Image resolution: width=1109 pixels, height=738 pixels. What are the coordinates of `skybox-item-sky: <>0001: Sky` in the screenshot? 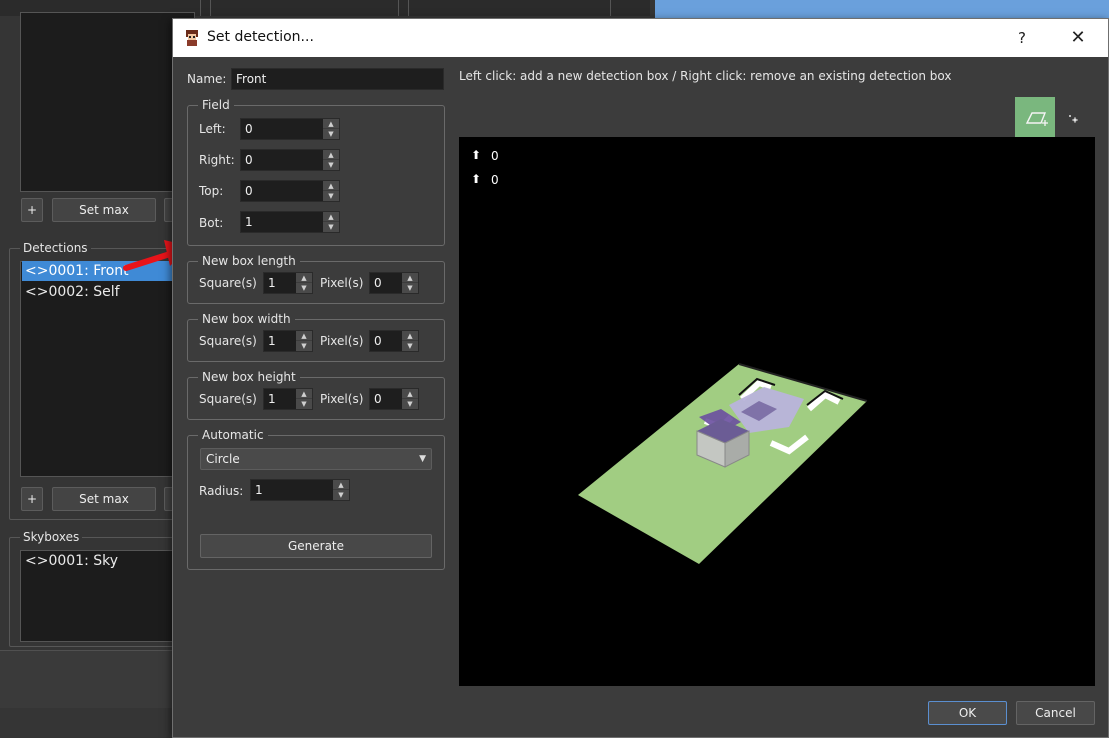 It's located at (70, 561).